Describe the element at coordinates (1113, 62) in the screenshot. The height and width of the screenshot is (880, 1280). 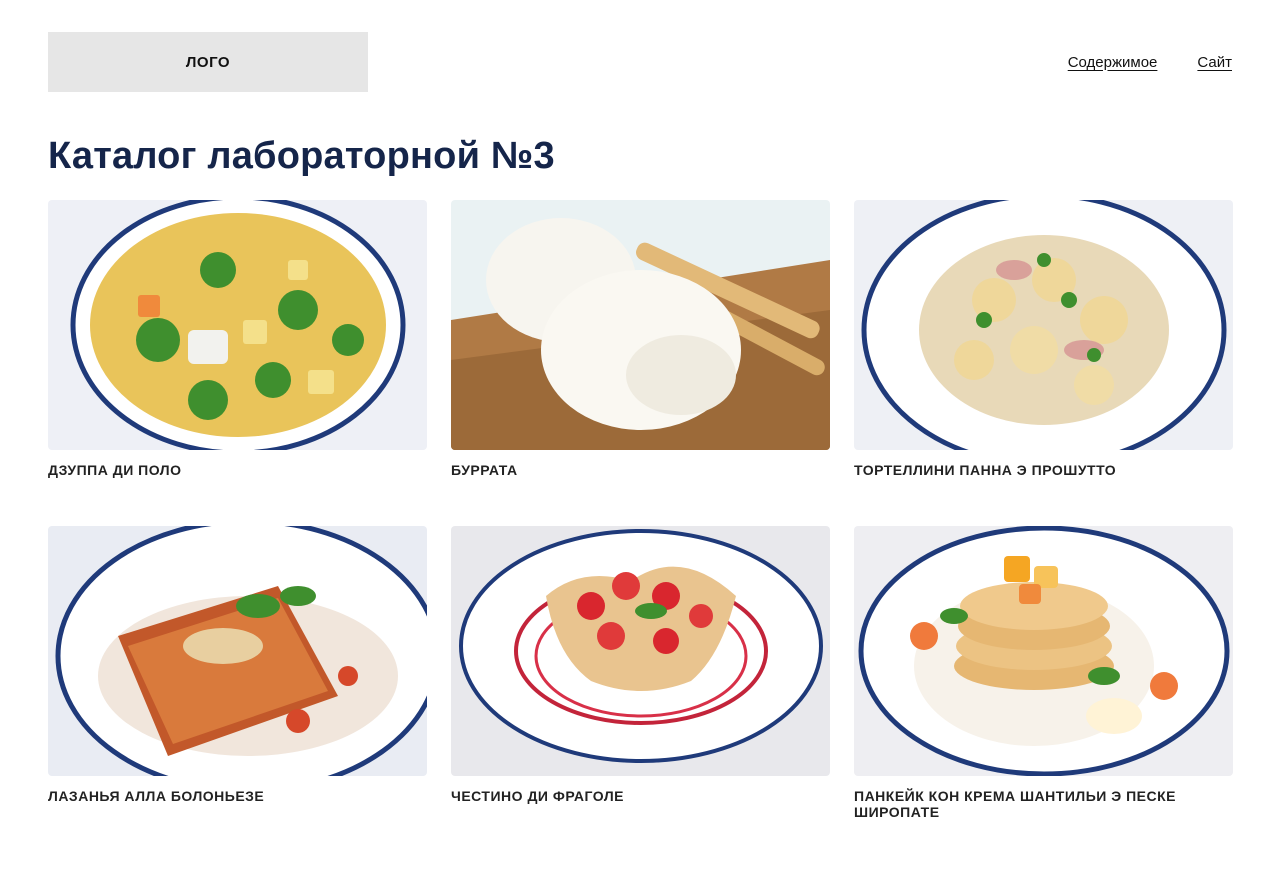
I see `nav-link-contents: Содержимое` at that location.